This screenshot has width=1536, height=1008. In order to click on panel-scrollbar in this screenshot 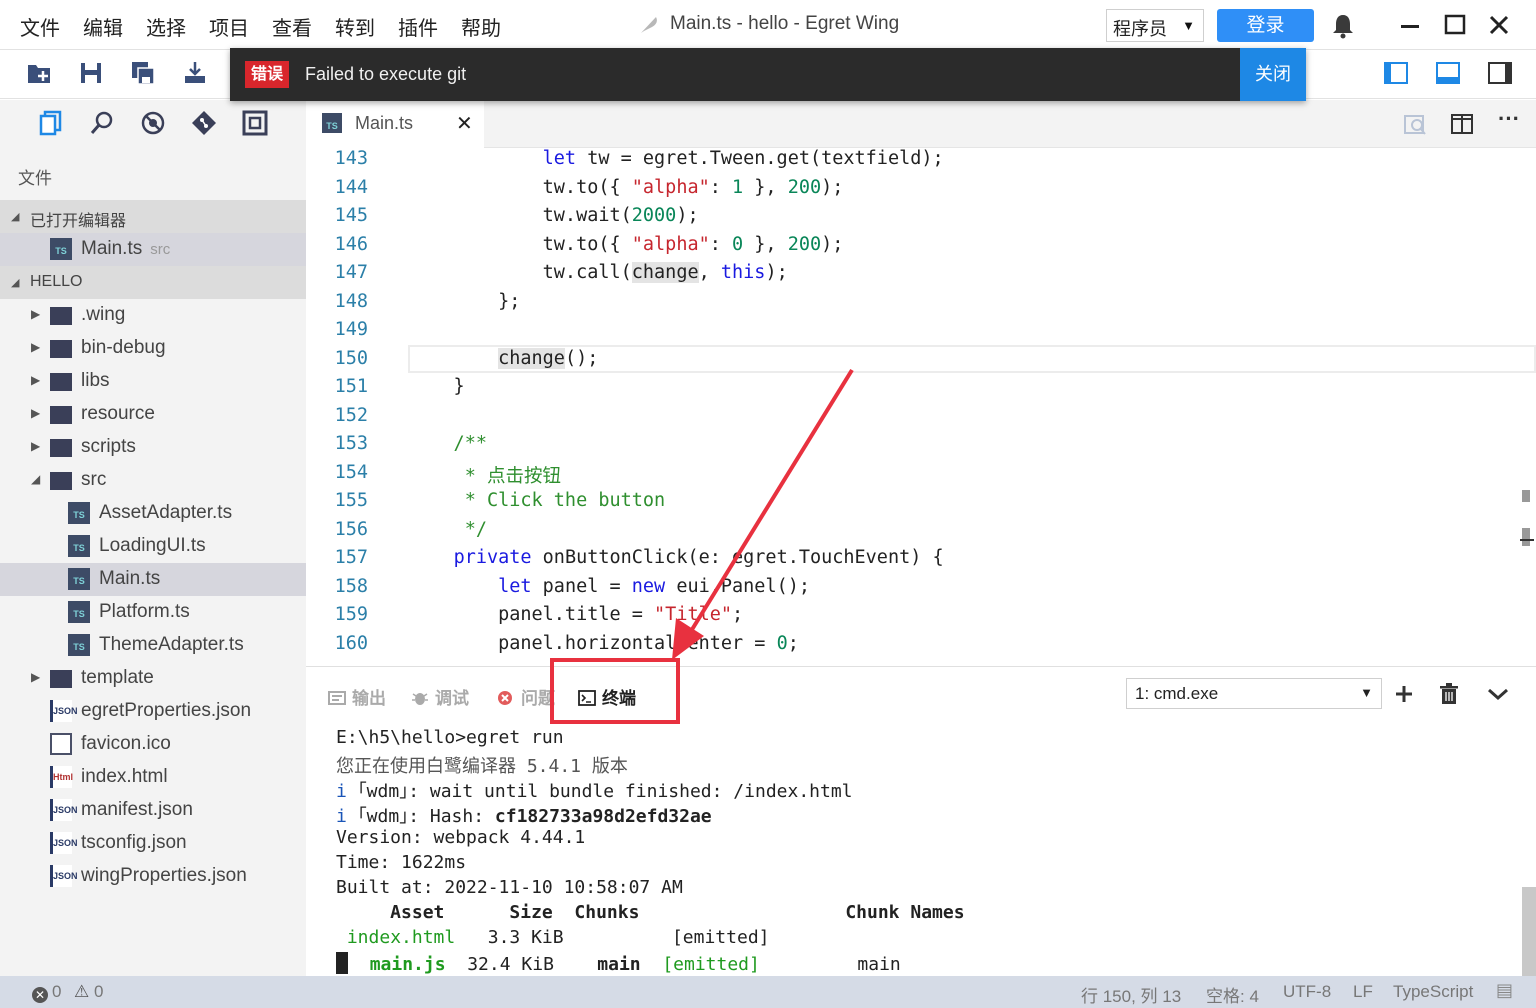, I will do `click(1529, 932)`.